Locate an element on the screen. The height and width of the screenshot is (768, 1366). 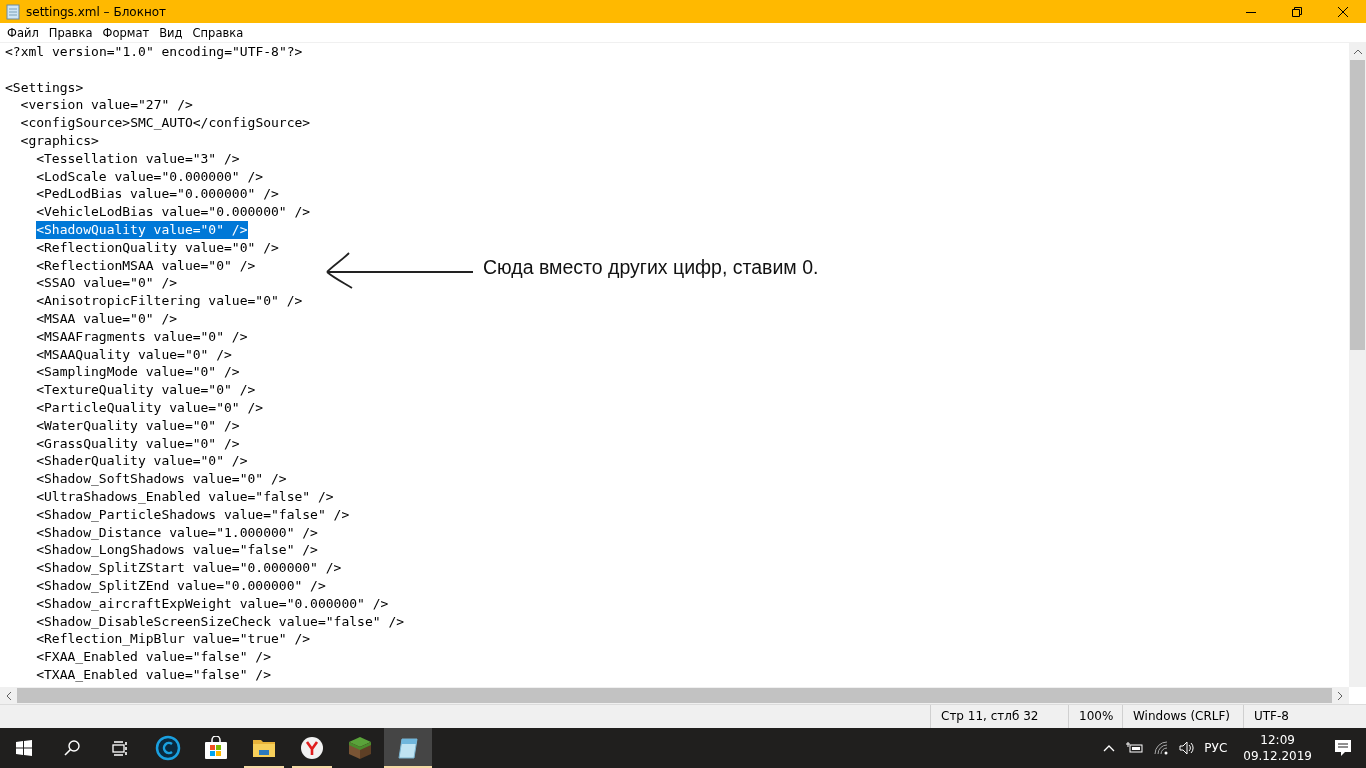
shopping-bag-icon is located at coordinates (216, 748).